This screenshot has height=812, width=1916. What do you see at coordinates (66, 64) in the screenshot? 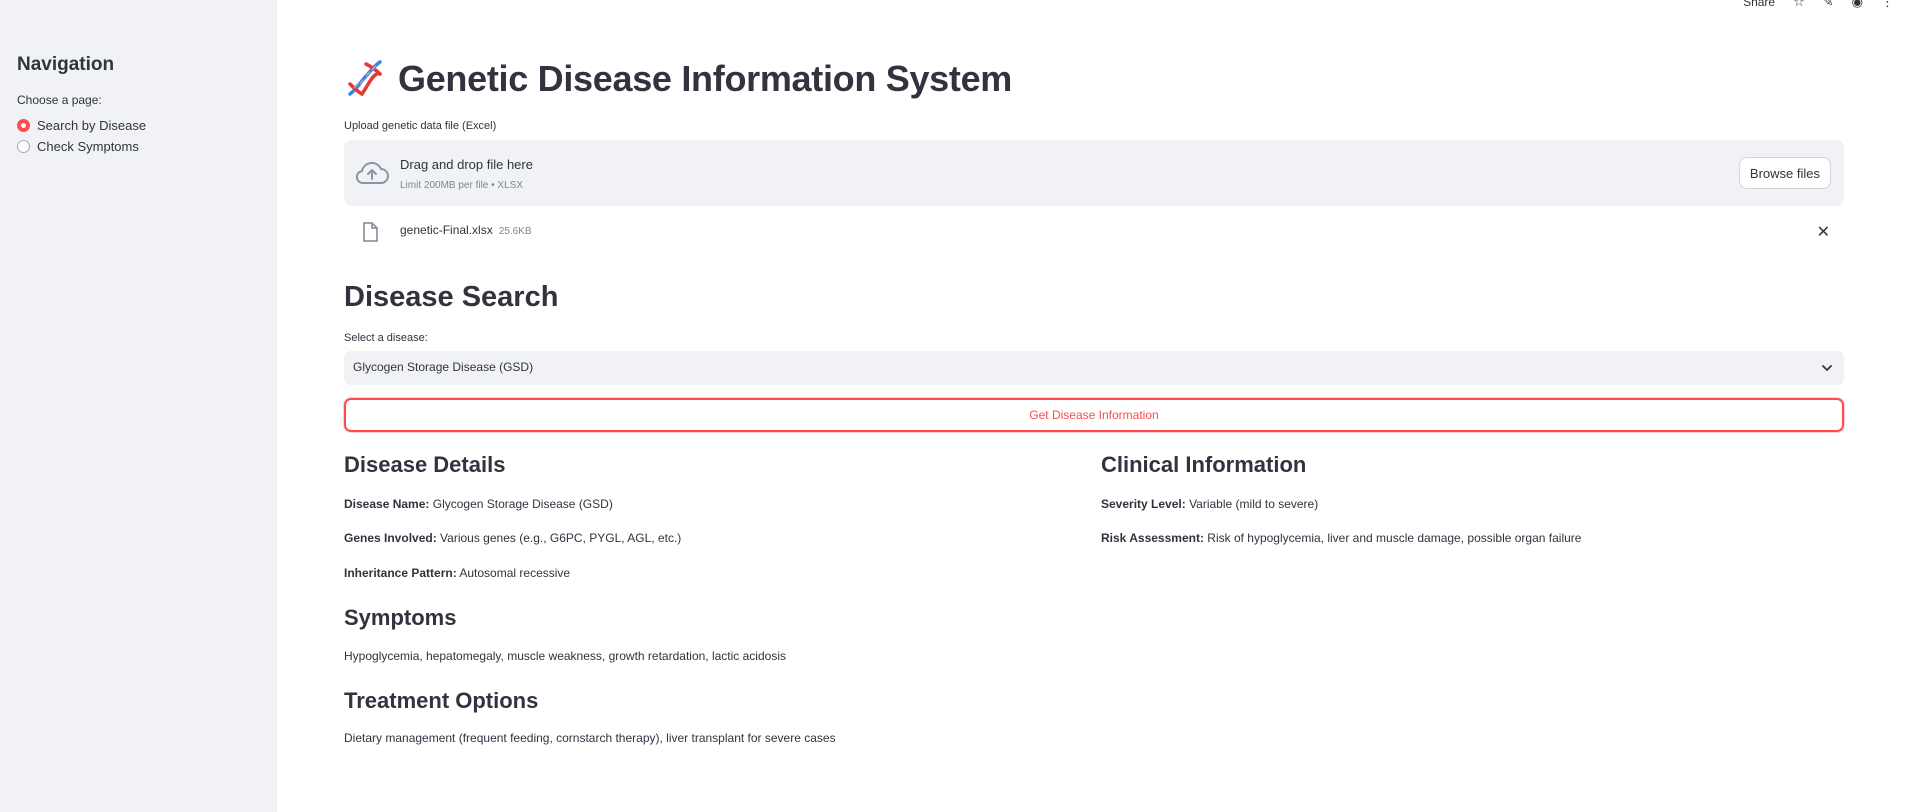
I see `sidebar-title: Navigation` at bounding box center [66, 64].